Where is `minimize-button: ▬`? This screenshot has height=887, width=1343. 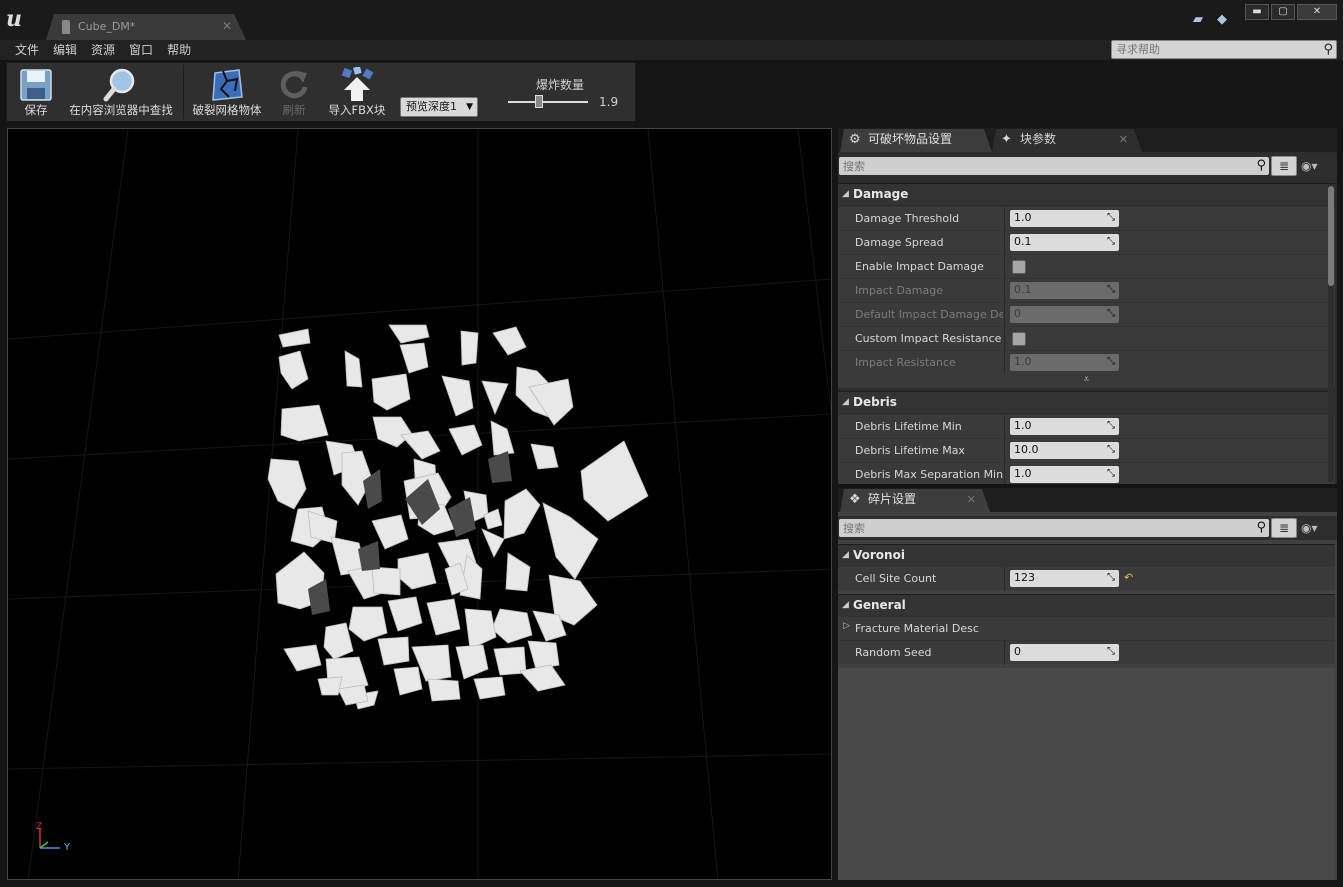
minimize-button: ▬ is located at coordinates (1257, 12).